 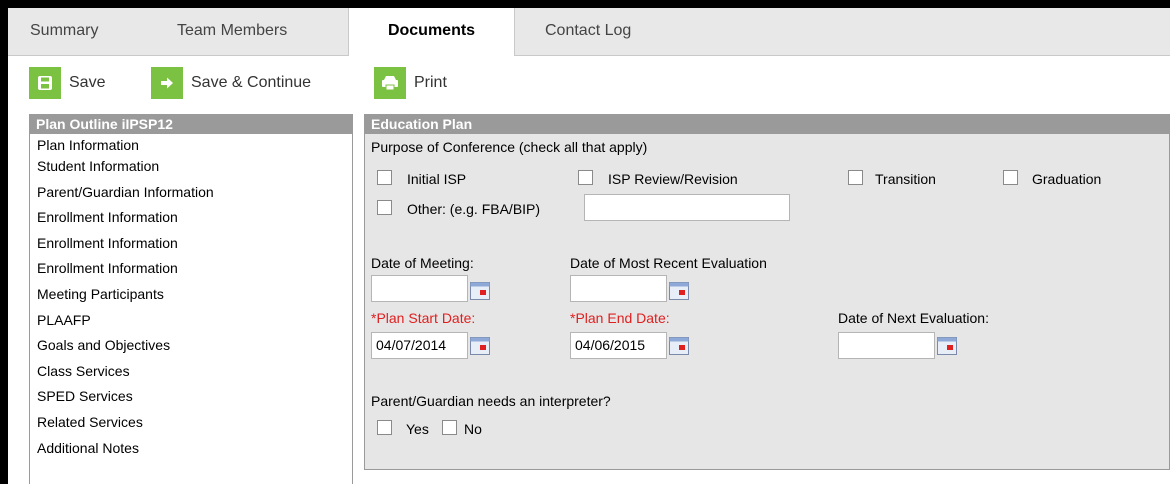 What do you see at coordinates (431, 32) in the screenshot?
I see `tab-documents: Documents` at bounding box center [431, 32].